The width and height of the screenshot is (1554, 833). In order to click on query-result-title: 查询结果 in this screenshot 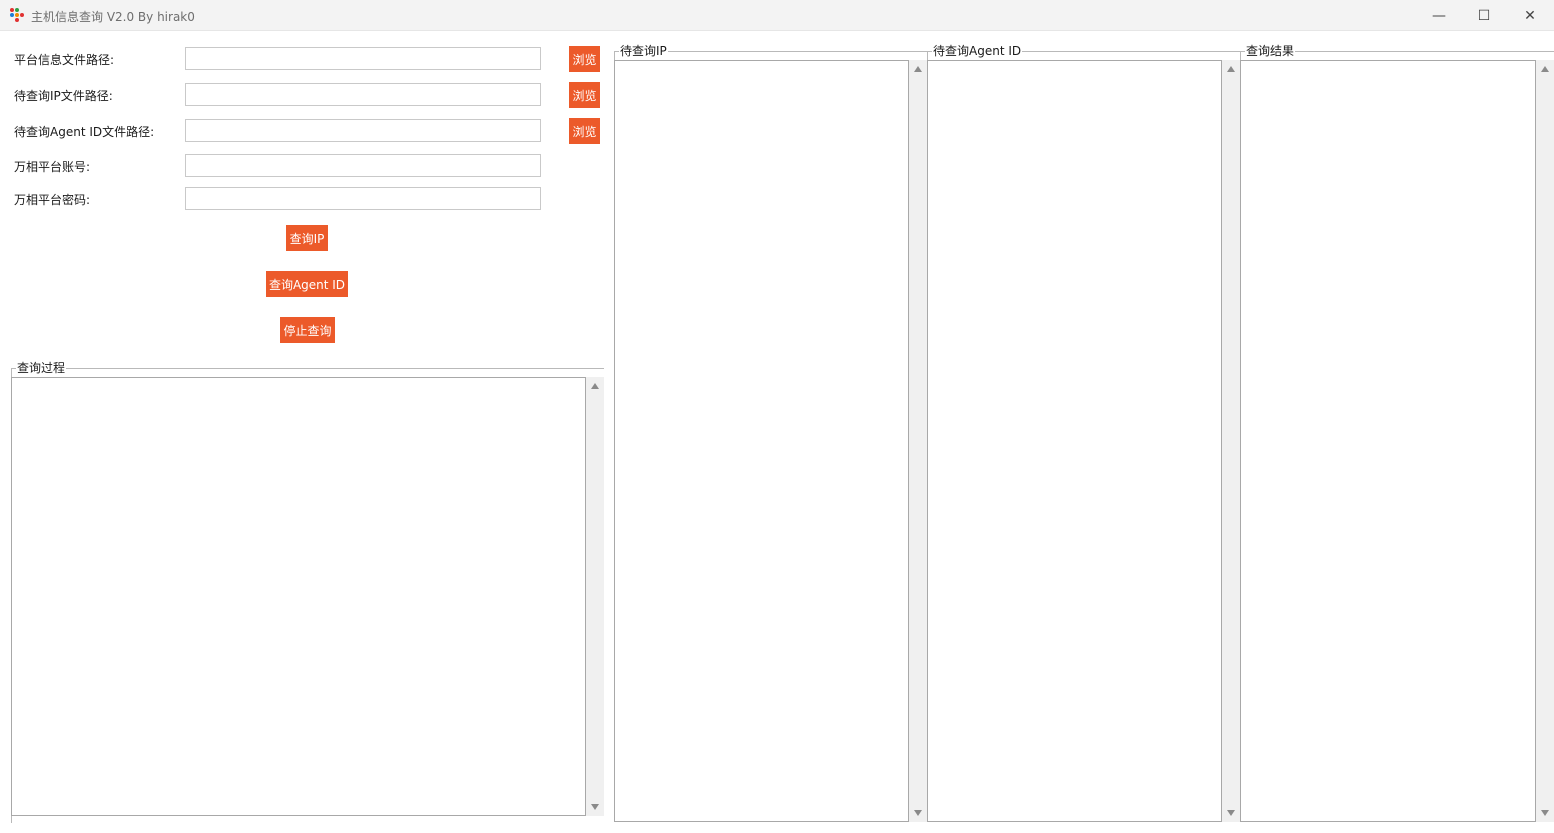, I will do `click(1270, 51)`.